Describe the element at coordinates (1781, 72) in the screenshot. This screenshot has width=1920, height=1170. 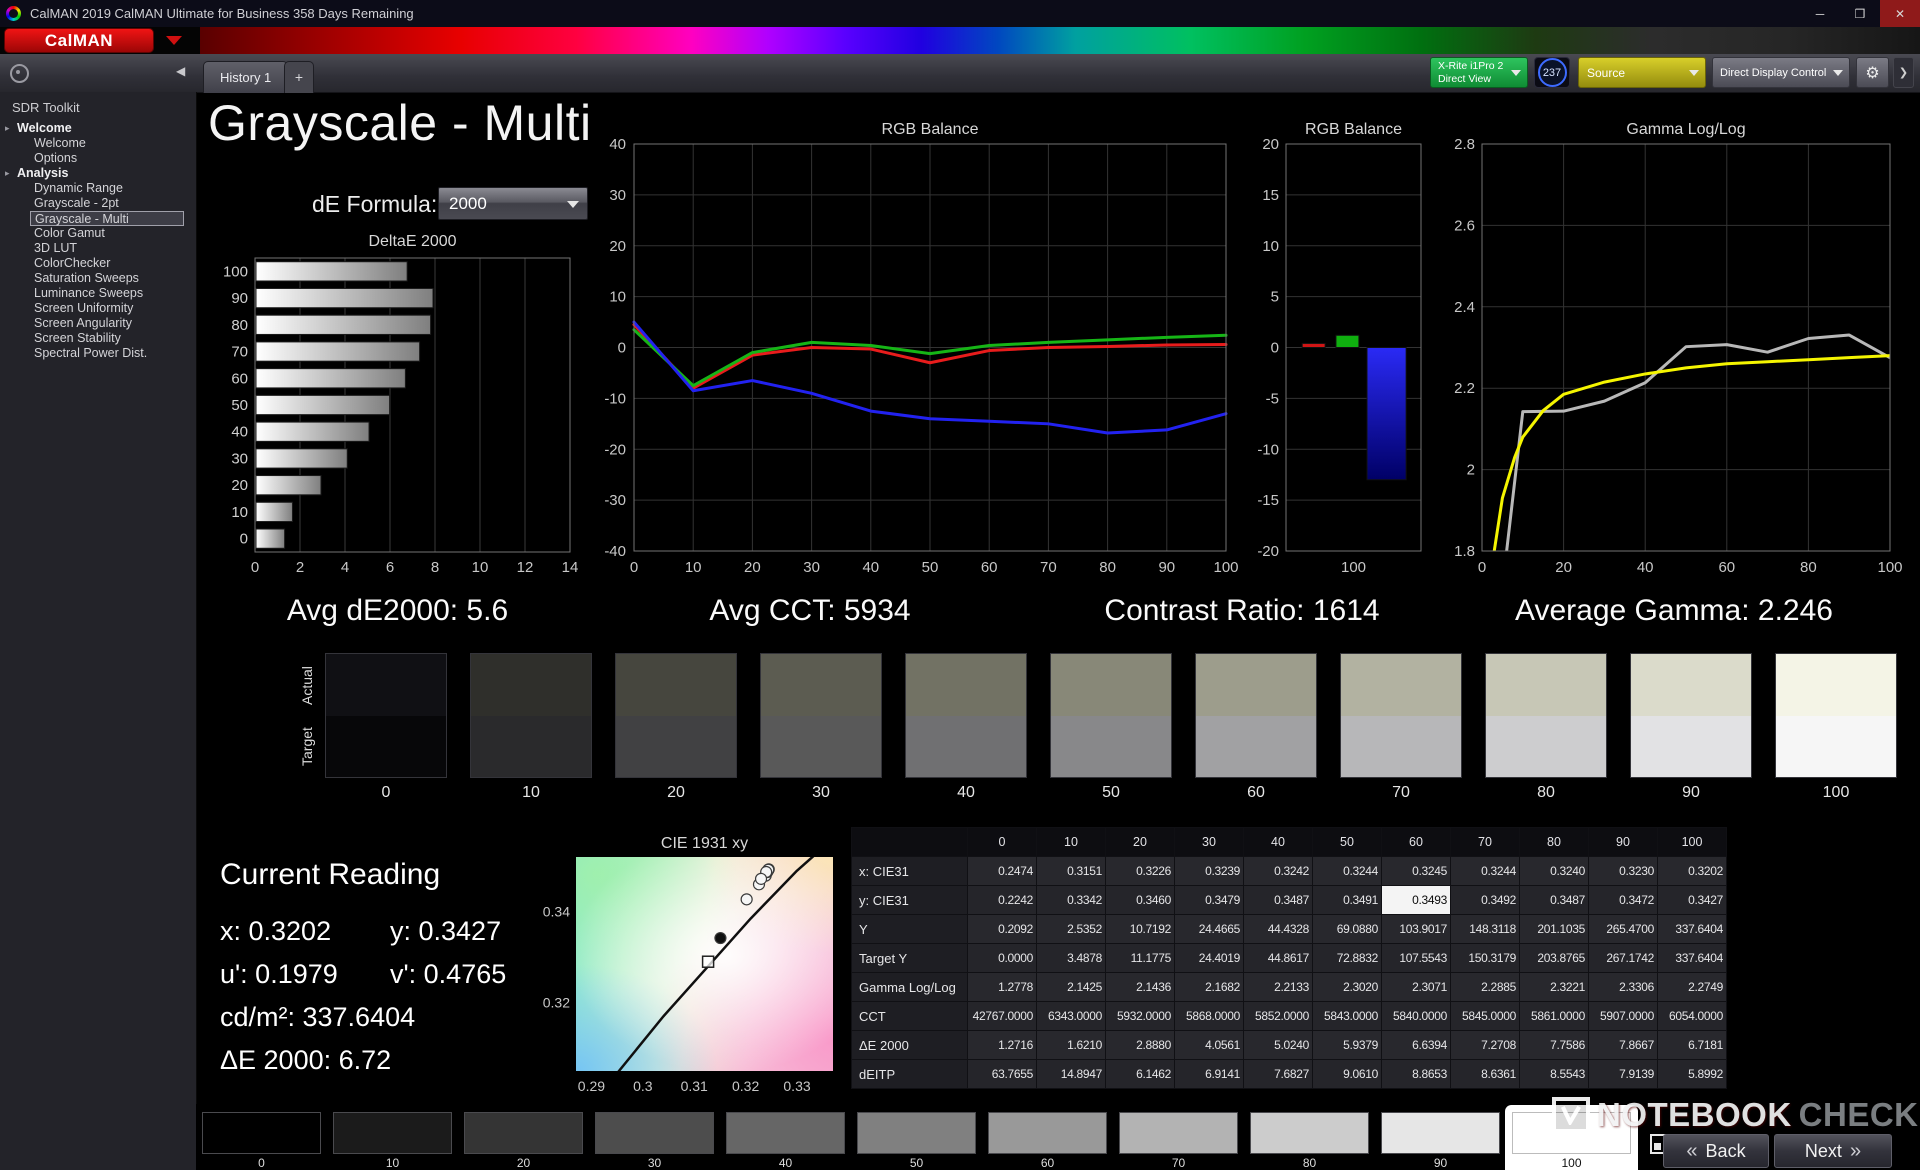
I see `display-control-selector: Direct Display Control` at that location.